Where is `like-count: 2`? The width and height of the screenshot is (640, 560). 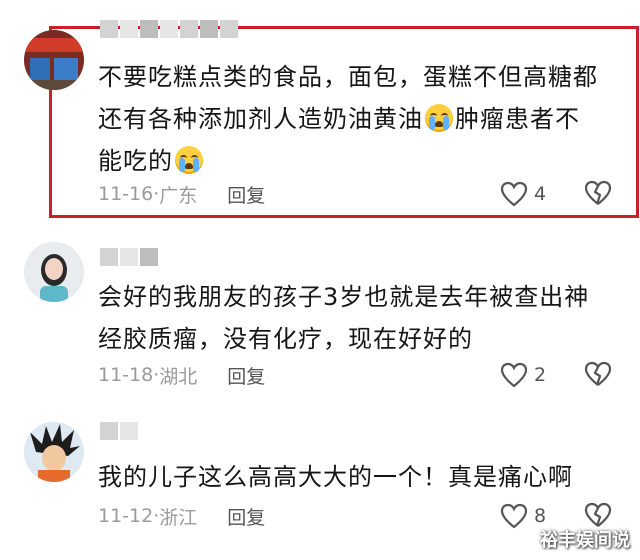 like-count: 2 is located at coordinates (540, 375).